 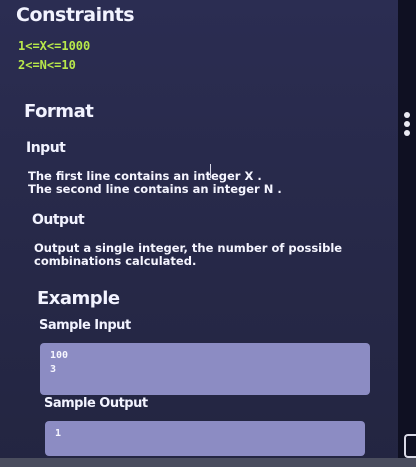 What do you see at coordinates (46, 148) in the screenshot?
I see `input-heading: Input` at bounding box center [46, 148].